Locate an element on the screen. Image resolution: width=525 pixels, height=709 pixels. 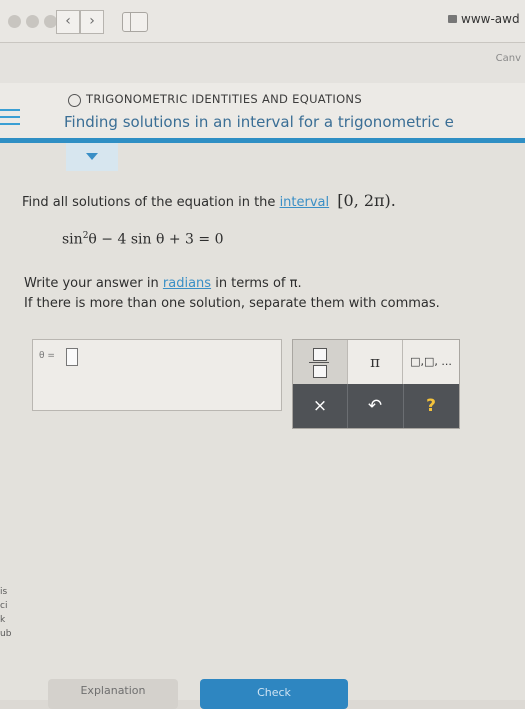
pi-key: π is located at coordinates (375, 362).